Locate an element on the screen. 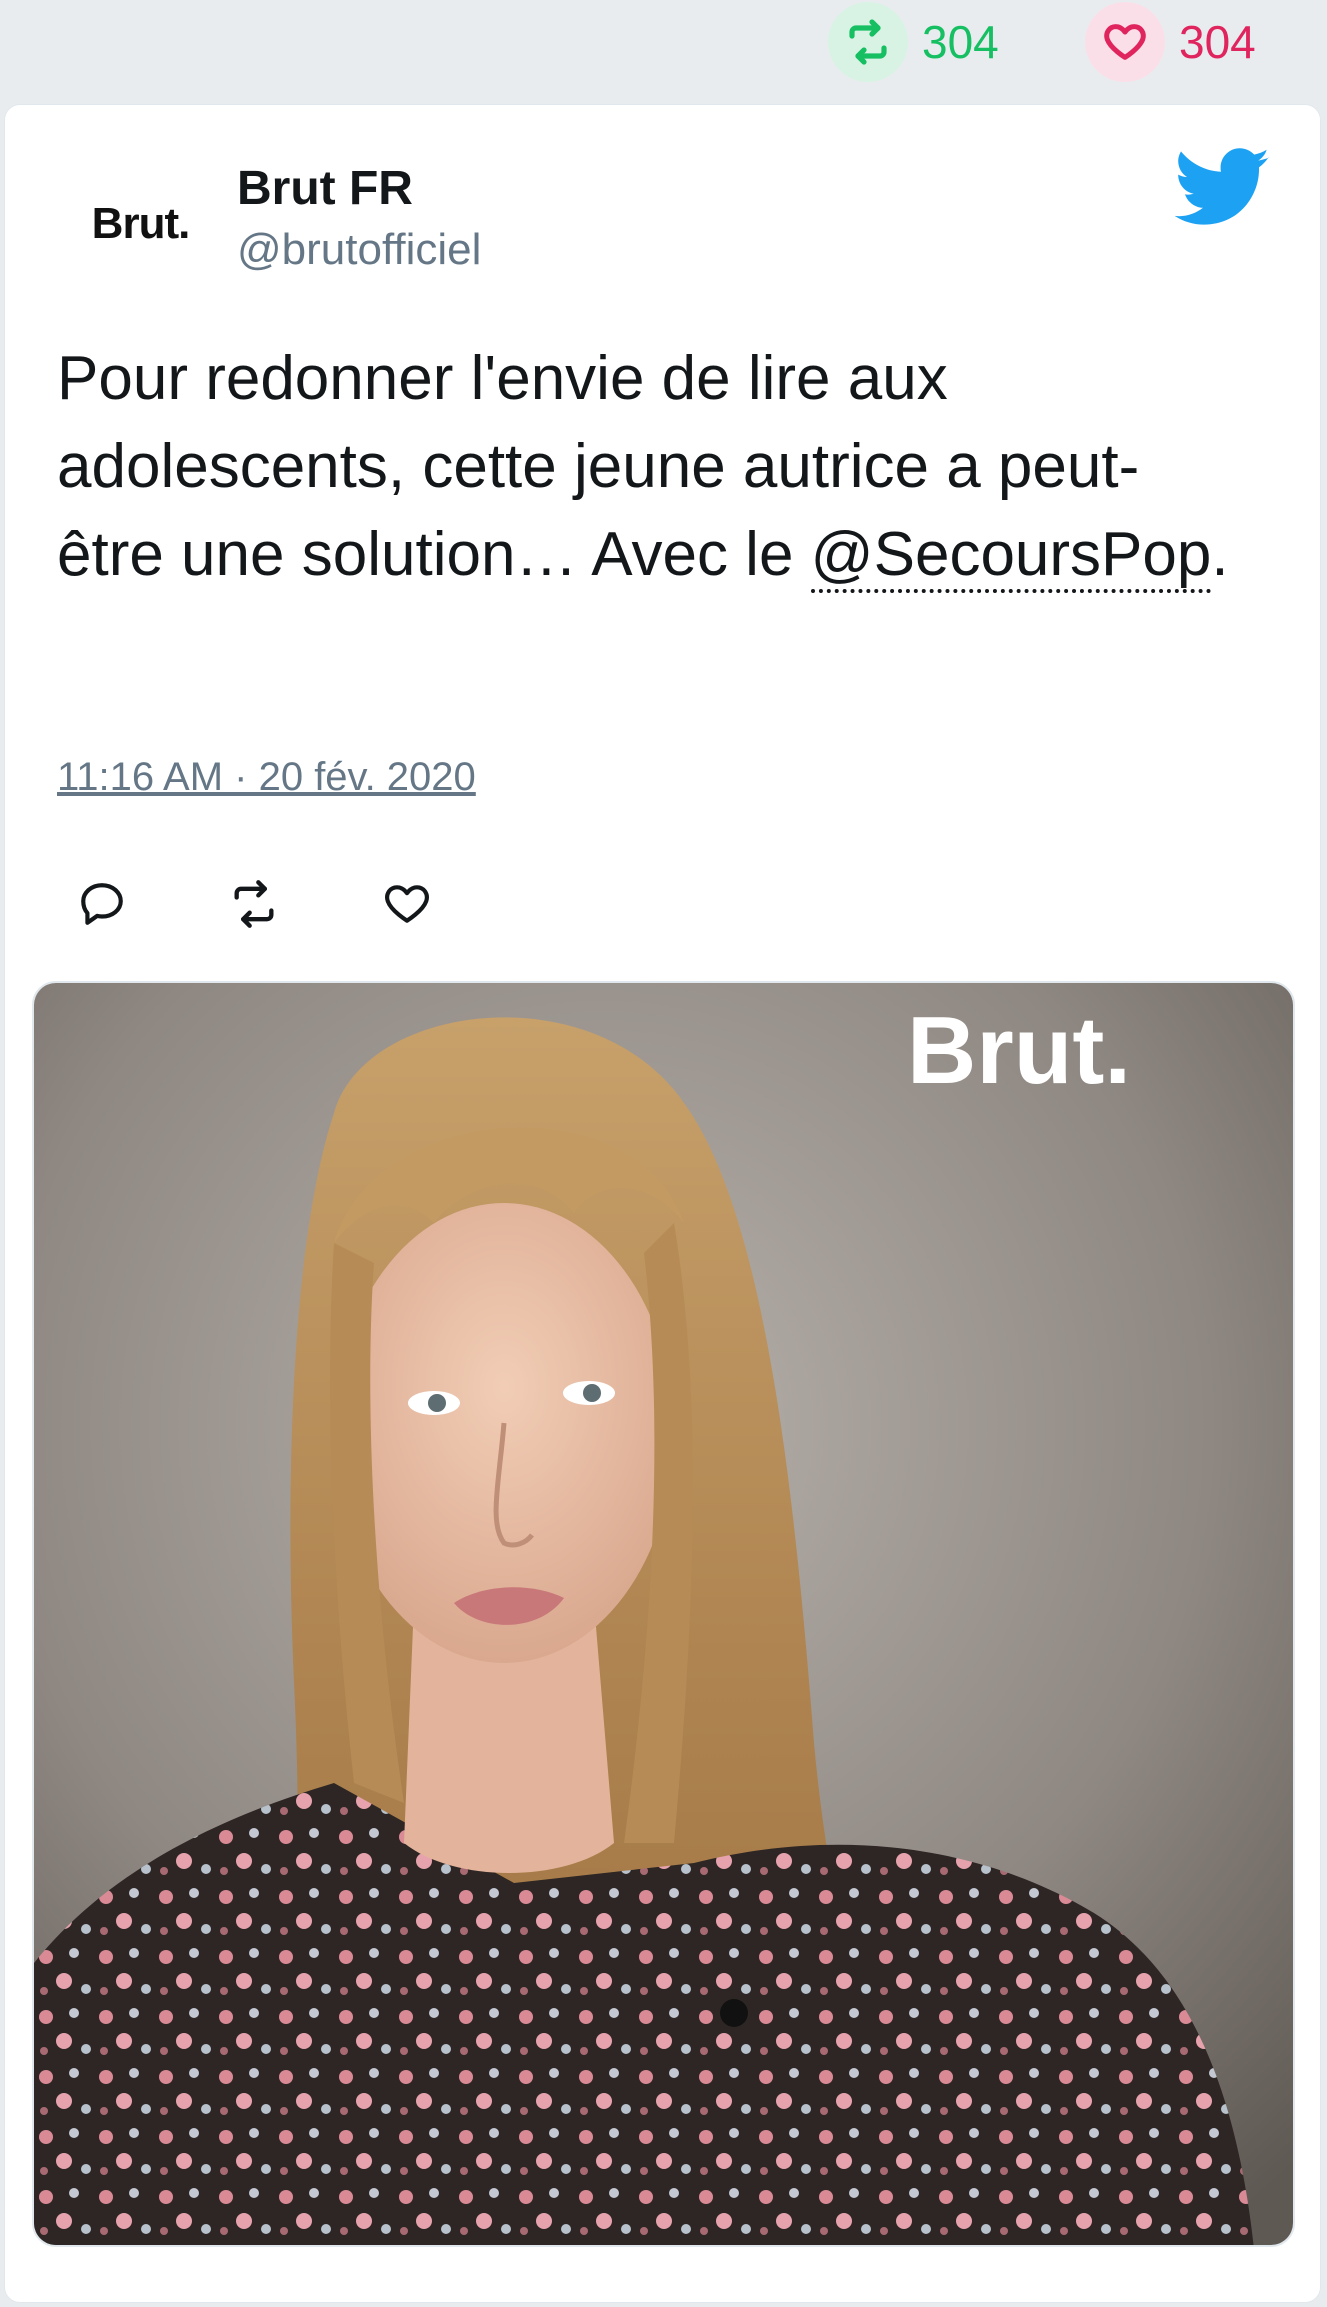 The width and height of the screenshot is (1327, 2307). reply-icon is located at coordinates (102, 906).